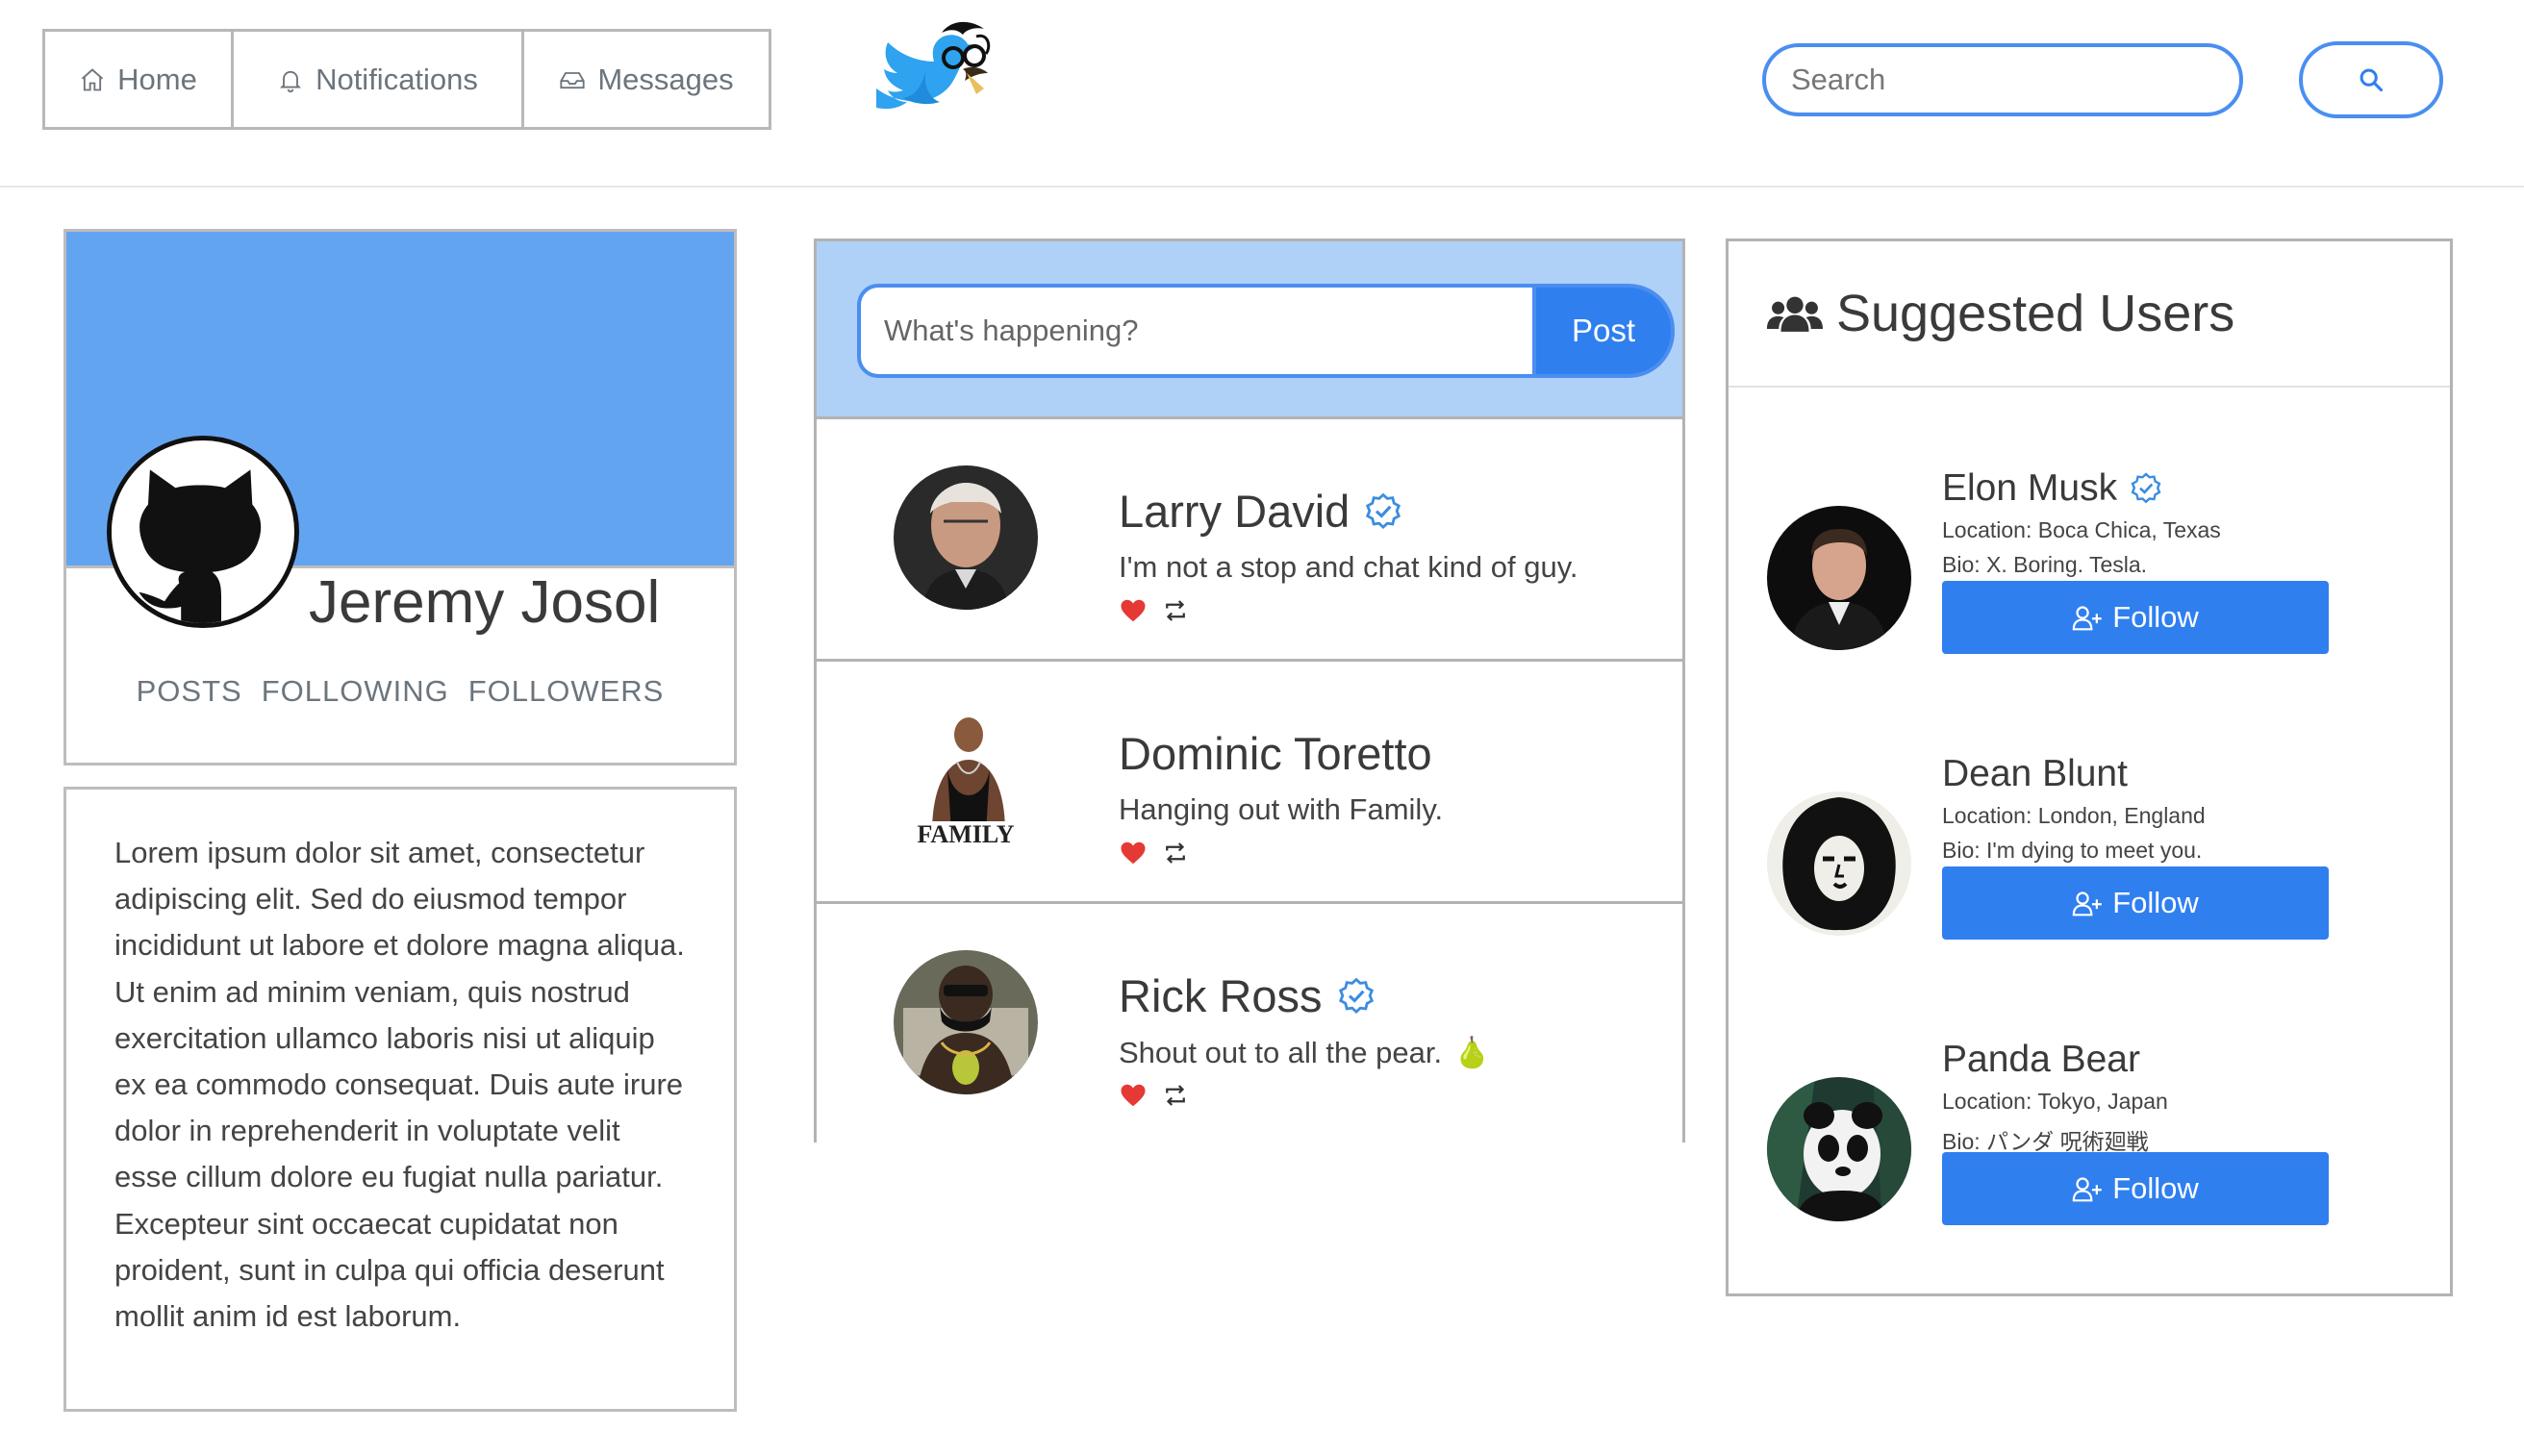 This screenshot has height=1456, width=2524. I want to click on profile-avatar, so click(203, 532).